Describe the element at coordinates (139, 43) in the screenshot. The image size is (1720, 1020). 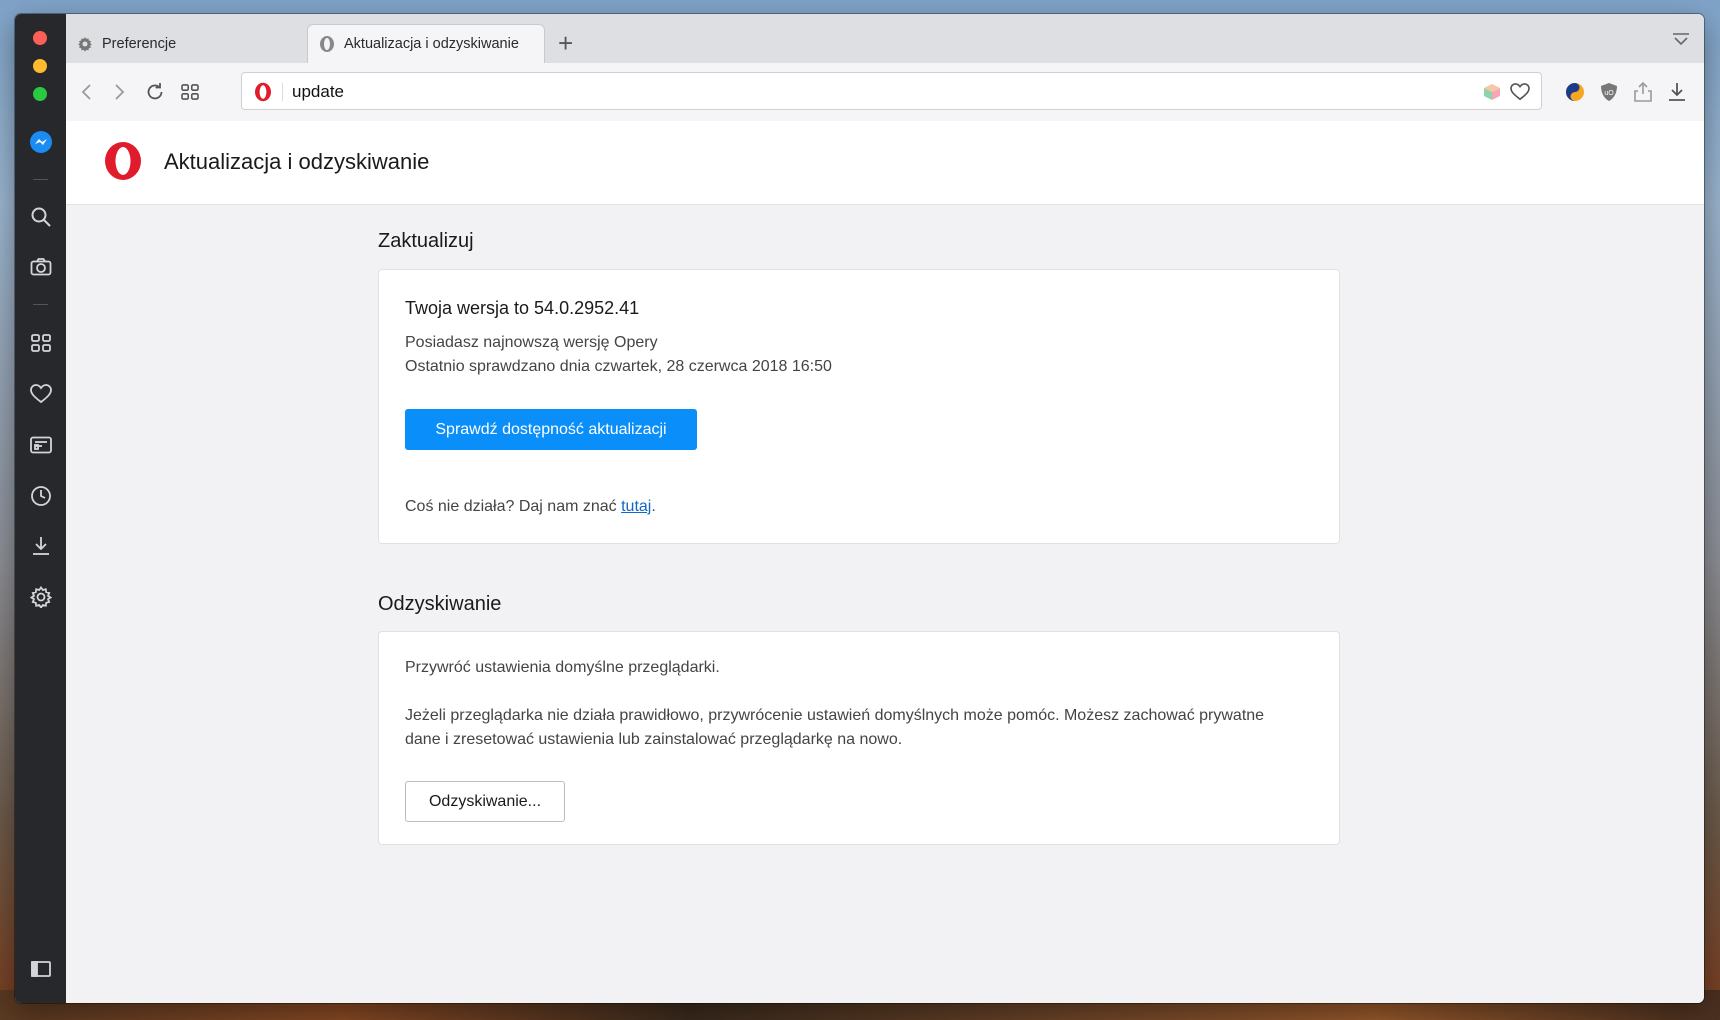
I see `tab-label: Preferencje` at that location.